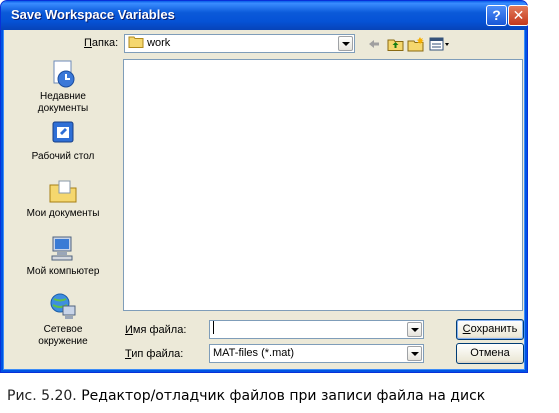 Image resolution: width=559 pixels, height=413 pixels. Describe the element at coordinates (63, 320) in the screenshot. I see `place-network: Сетевое окружение` at that location.